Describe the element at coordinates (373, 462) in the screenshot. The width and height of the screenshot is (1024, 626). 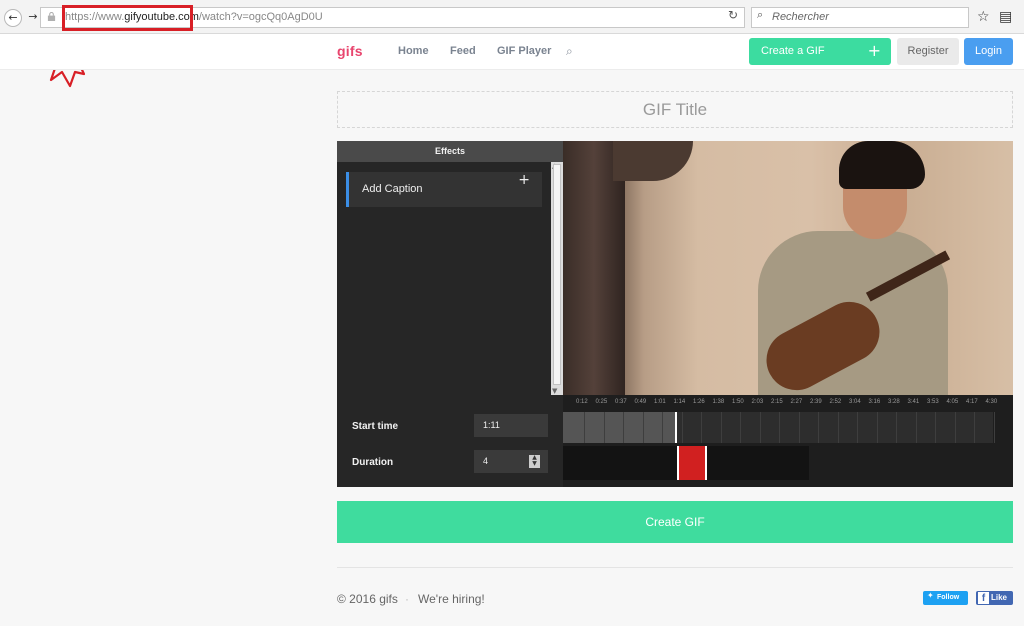
I see `duration-label: Duration` at that location.